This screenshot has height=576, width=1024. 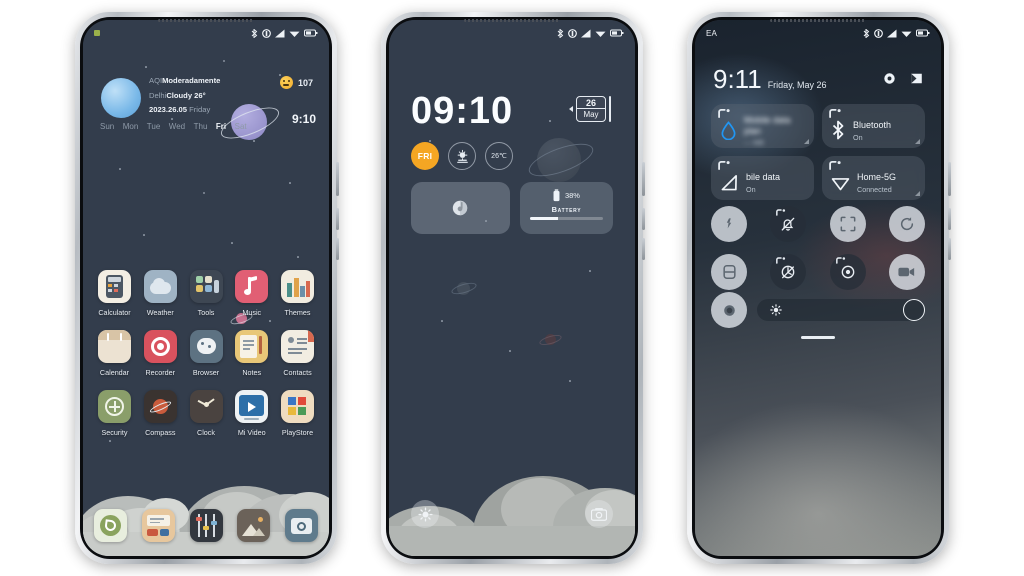 I want to click on location-icon, so click(x=848, y=272).